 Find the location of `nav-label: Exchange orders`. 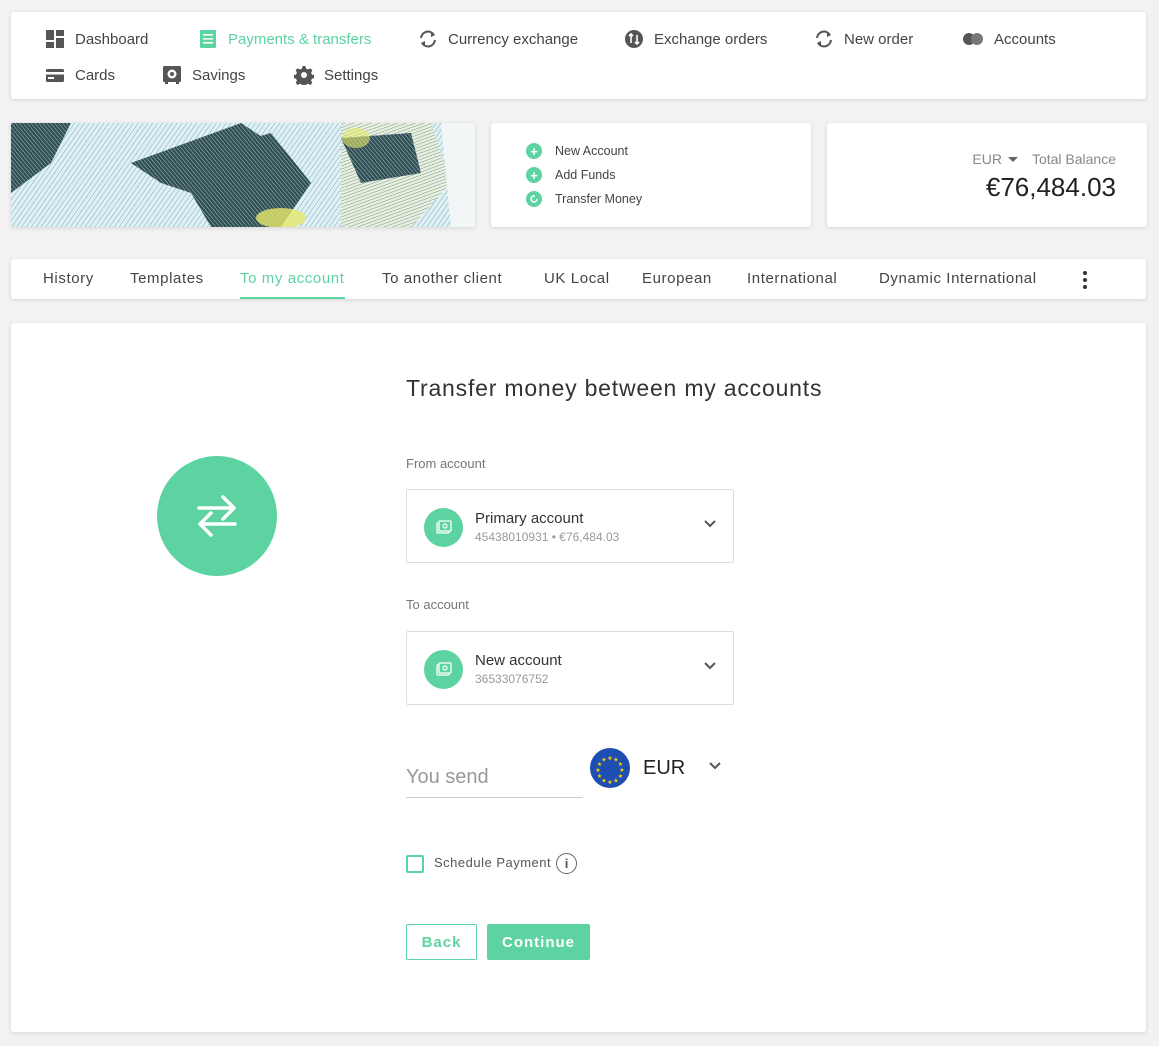

nav-label: Exchange orders is located at coordinates (711, 39).